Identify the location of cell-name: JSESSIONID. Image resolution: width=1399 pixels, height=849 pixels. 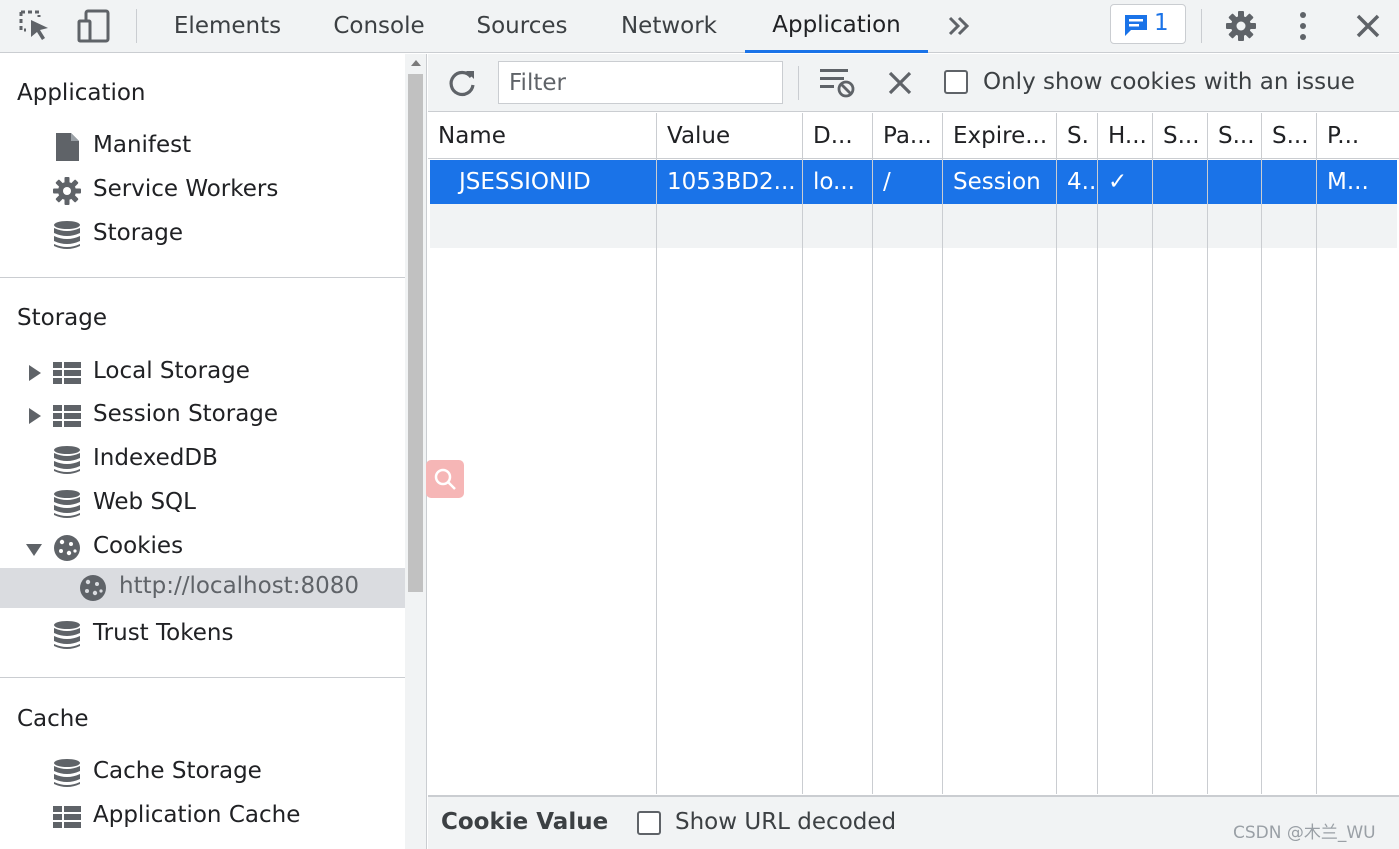
(525, 182).